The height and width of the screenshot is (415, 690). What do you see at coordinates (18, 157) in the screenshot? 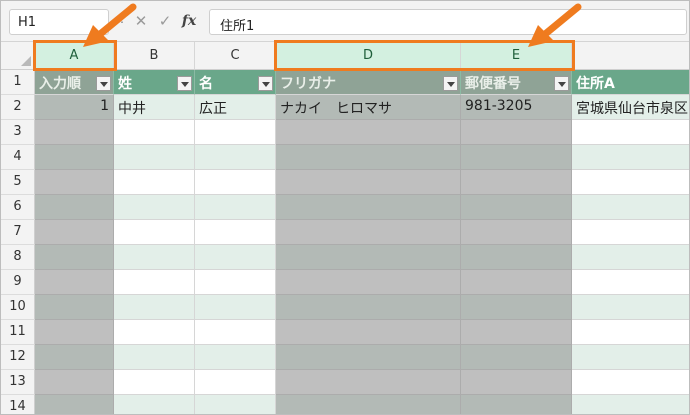
I see `row-header: 4` at bounding box center [18, 157].